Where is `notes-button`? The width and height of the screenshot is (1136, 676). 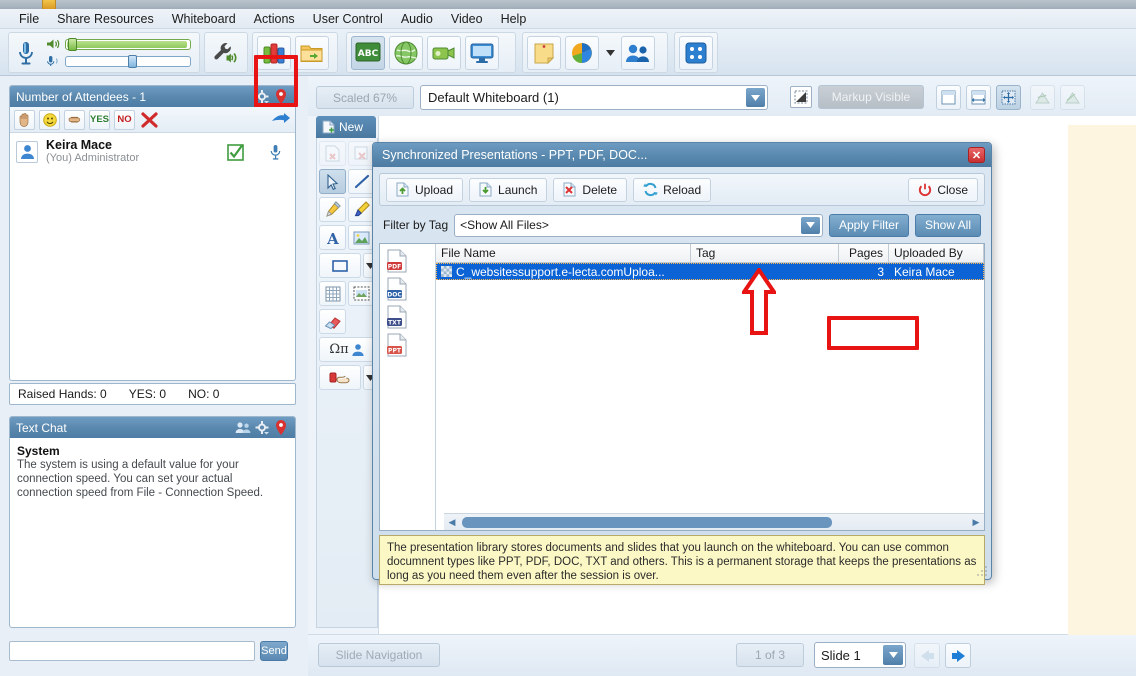 notes-button is located at coordinates (544, 52).